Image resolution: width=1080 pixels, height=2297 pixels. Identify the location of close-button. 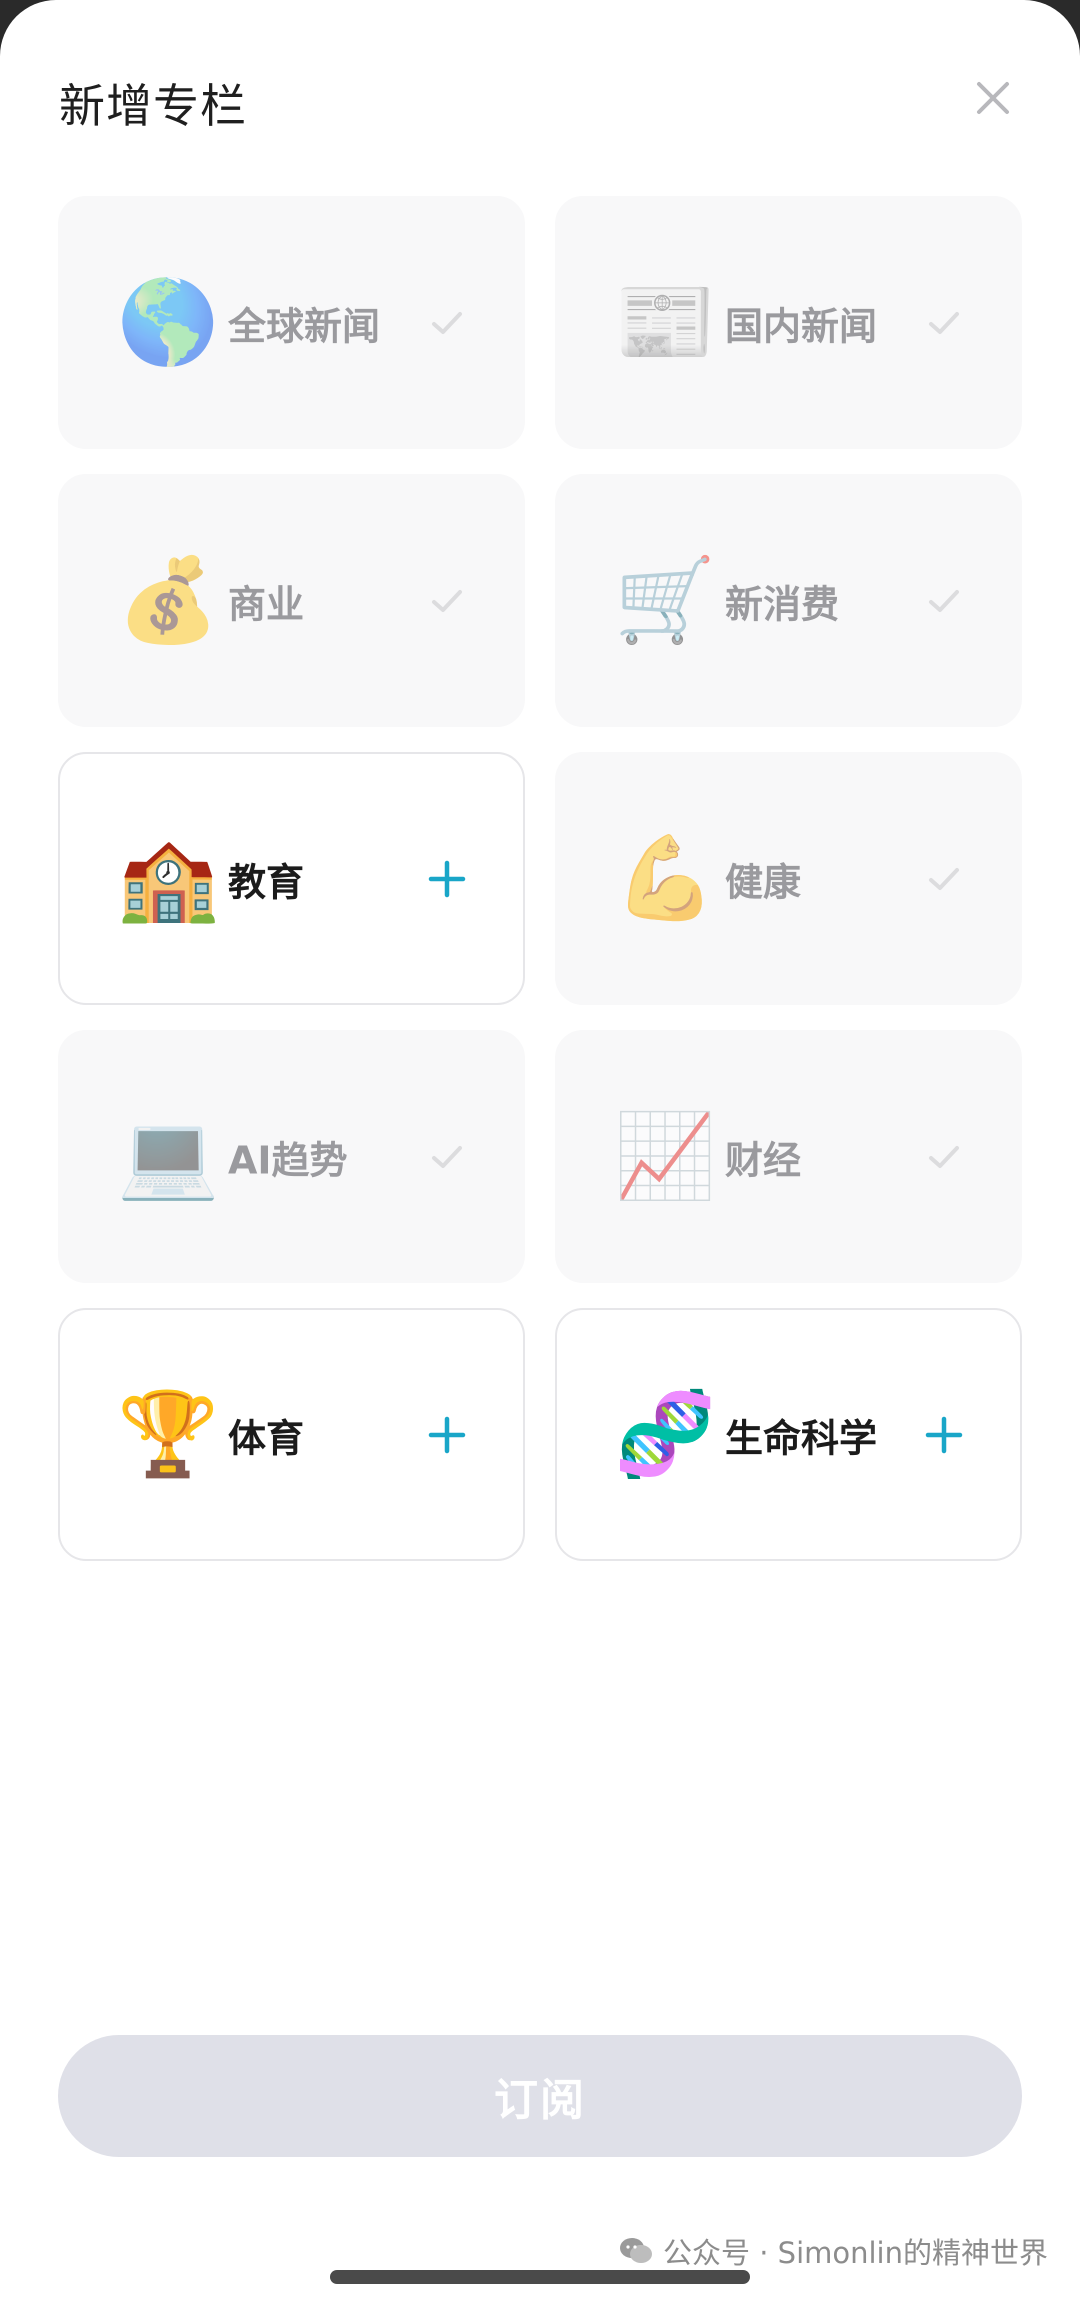
(993, 98).